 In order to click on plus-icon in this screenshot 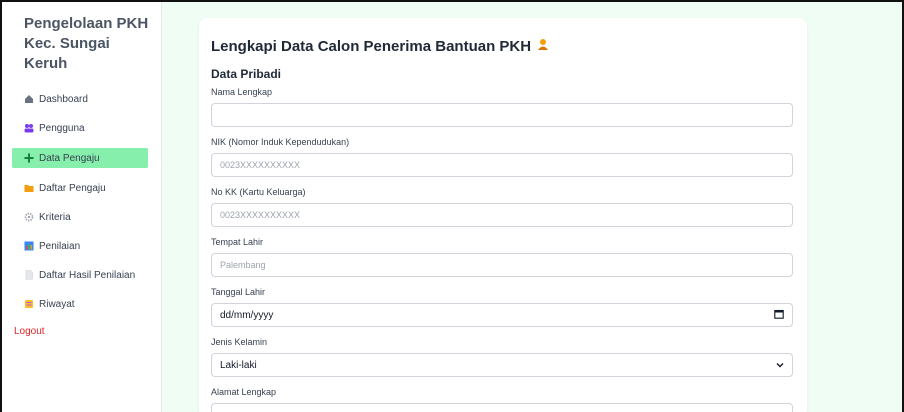, I will do `click(29, 158)`.